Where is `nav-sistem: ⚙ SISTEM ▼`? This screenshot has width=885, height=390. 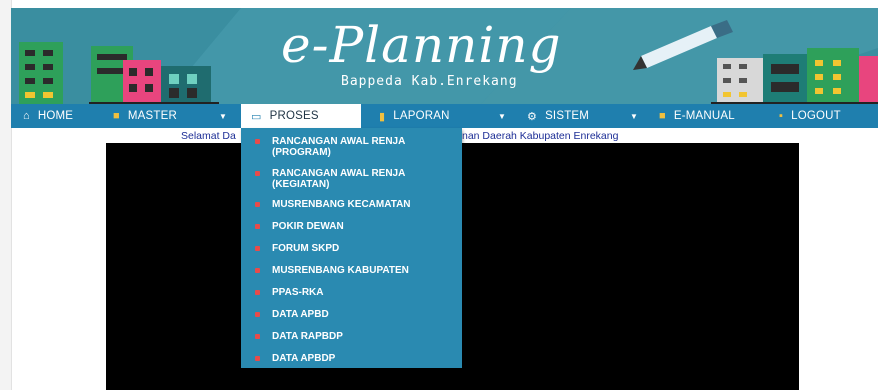
nav-sistem: ⚙ SISTEM ▼ is located at coordinates (585, 116).